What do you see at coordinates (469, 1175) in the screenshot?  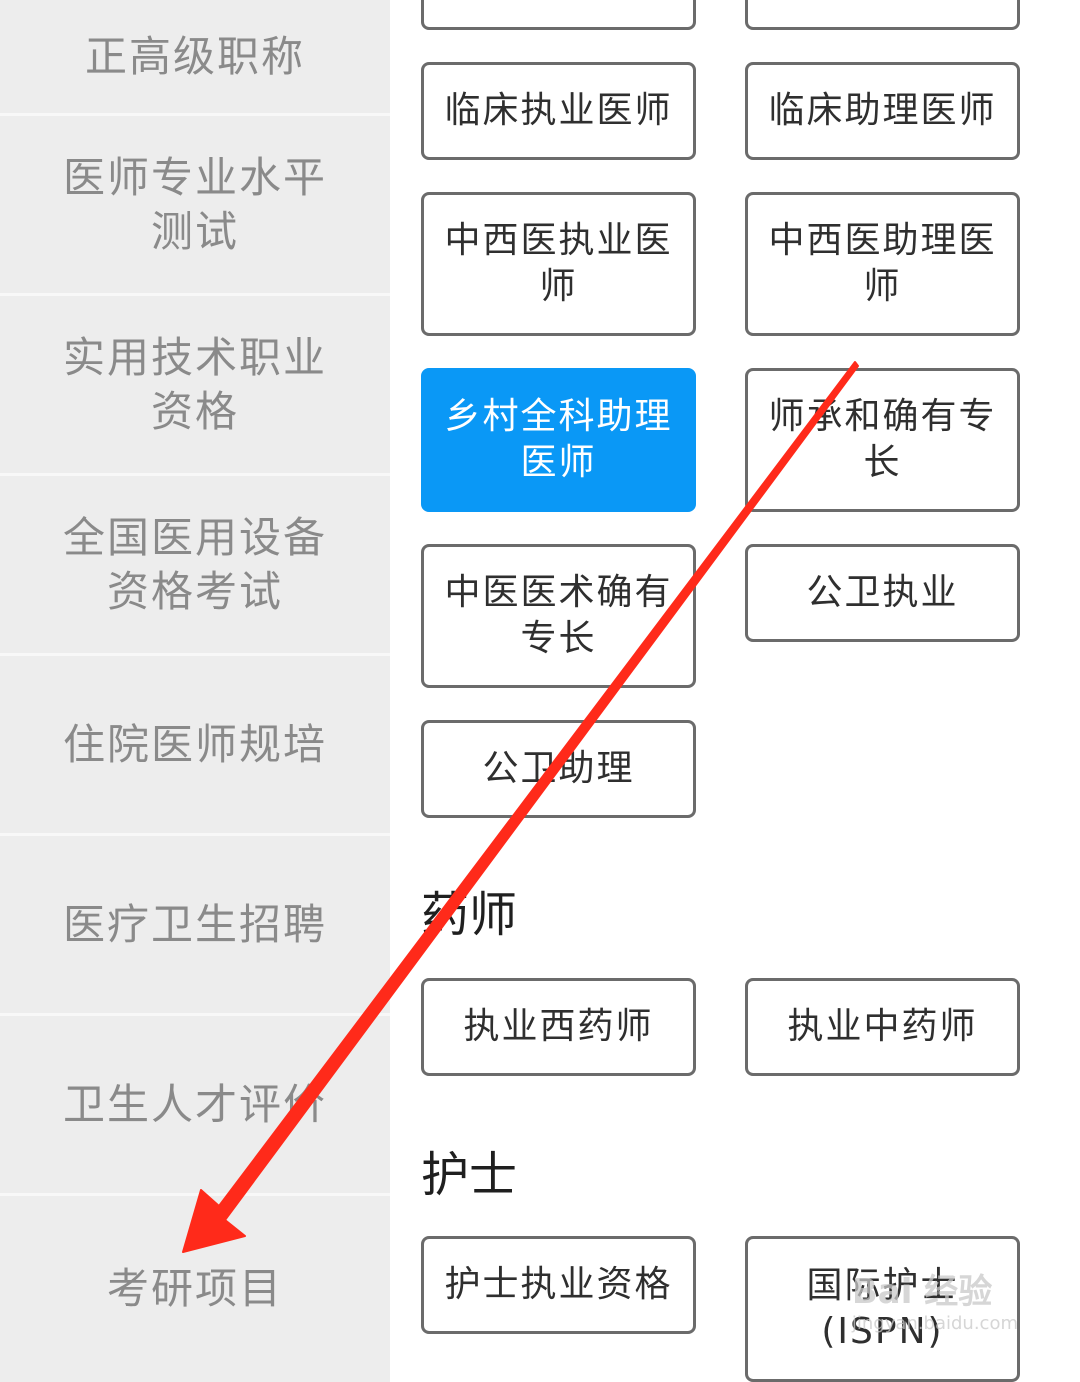 I see `section-title-nurse: 护士` at bounding box center [469, 1175].